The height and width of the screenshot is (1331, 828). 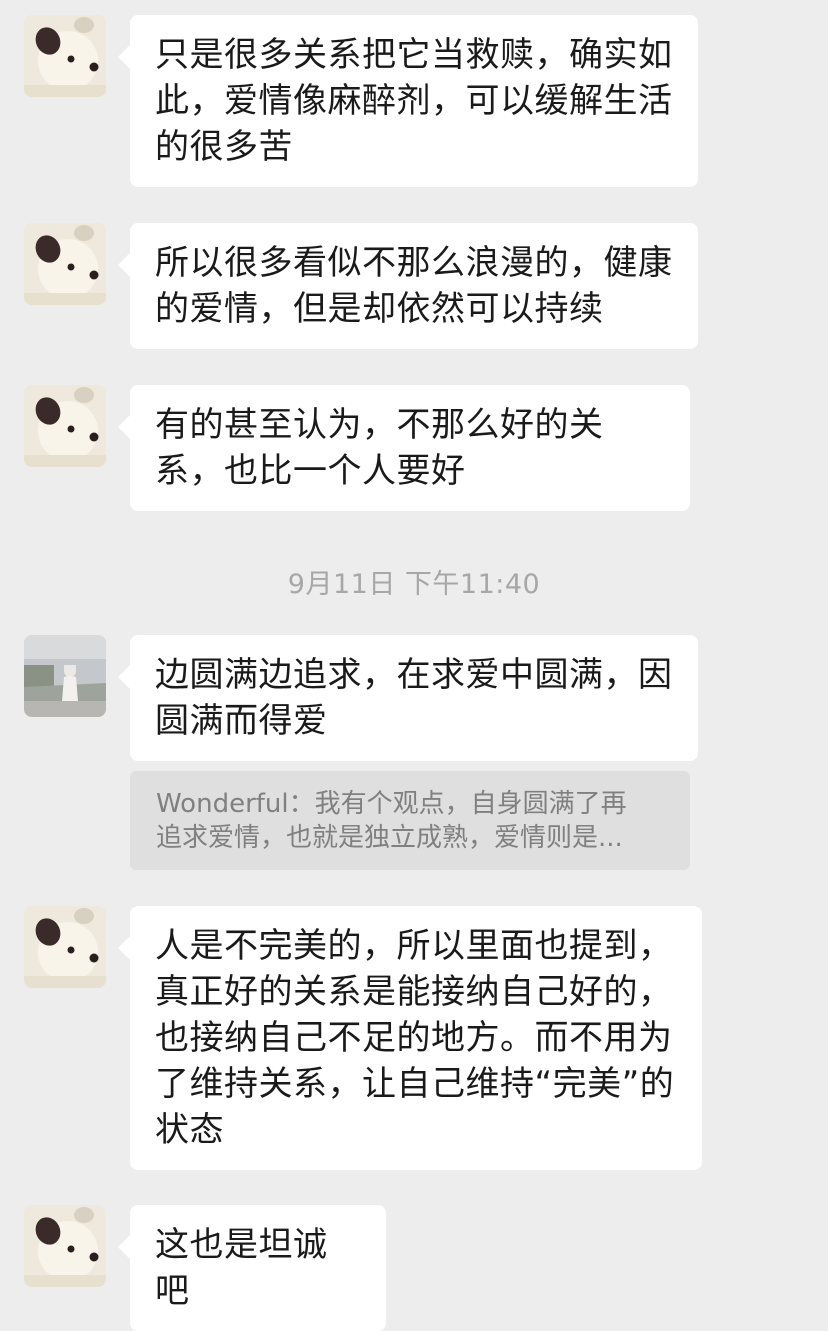 What do you see at coordinates (404, 448) in the screenshot?
I see `message-bubble: 有的甚至认为，不那么好的关系，也比一个人要好` at bounding box center [404, 448].